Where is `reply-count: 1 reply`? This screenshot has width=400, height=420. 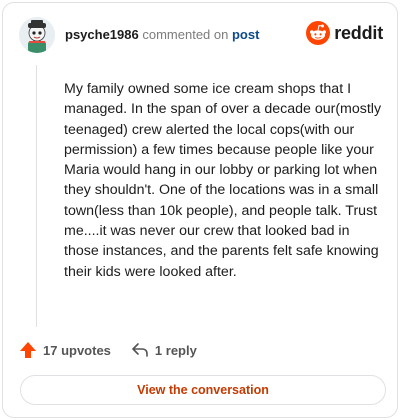 reply-count: 1 reply is located at coordinates (175, 350).